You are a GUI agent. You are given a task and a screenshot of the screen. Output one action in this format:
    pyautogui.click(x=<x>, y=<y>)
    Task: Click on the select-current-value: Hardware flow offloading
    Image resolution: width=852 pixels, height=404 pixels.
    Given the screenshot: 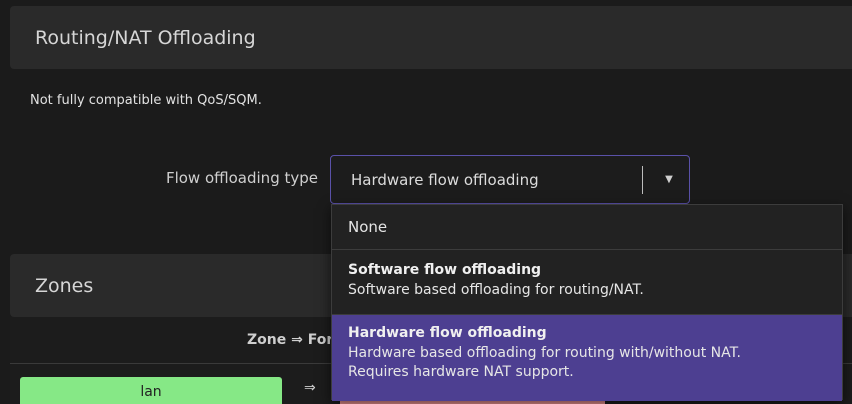 What is the action you would take?
    pyautogui.click(x=445, y=179)
    